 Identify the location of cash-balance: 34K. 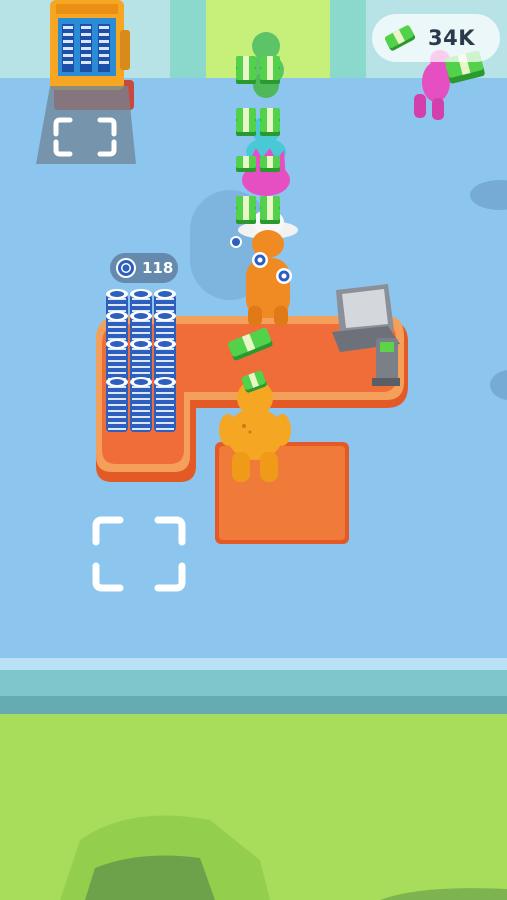
(436, 38).